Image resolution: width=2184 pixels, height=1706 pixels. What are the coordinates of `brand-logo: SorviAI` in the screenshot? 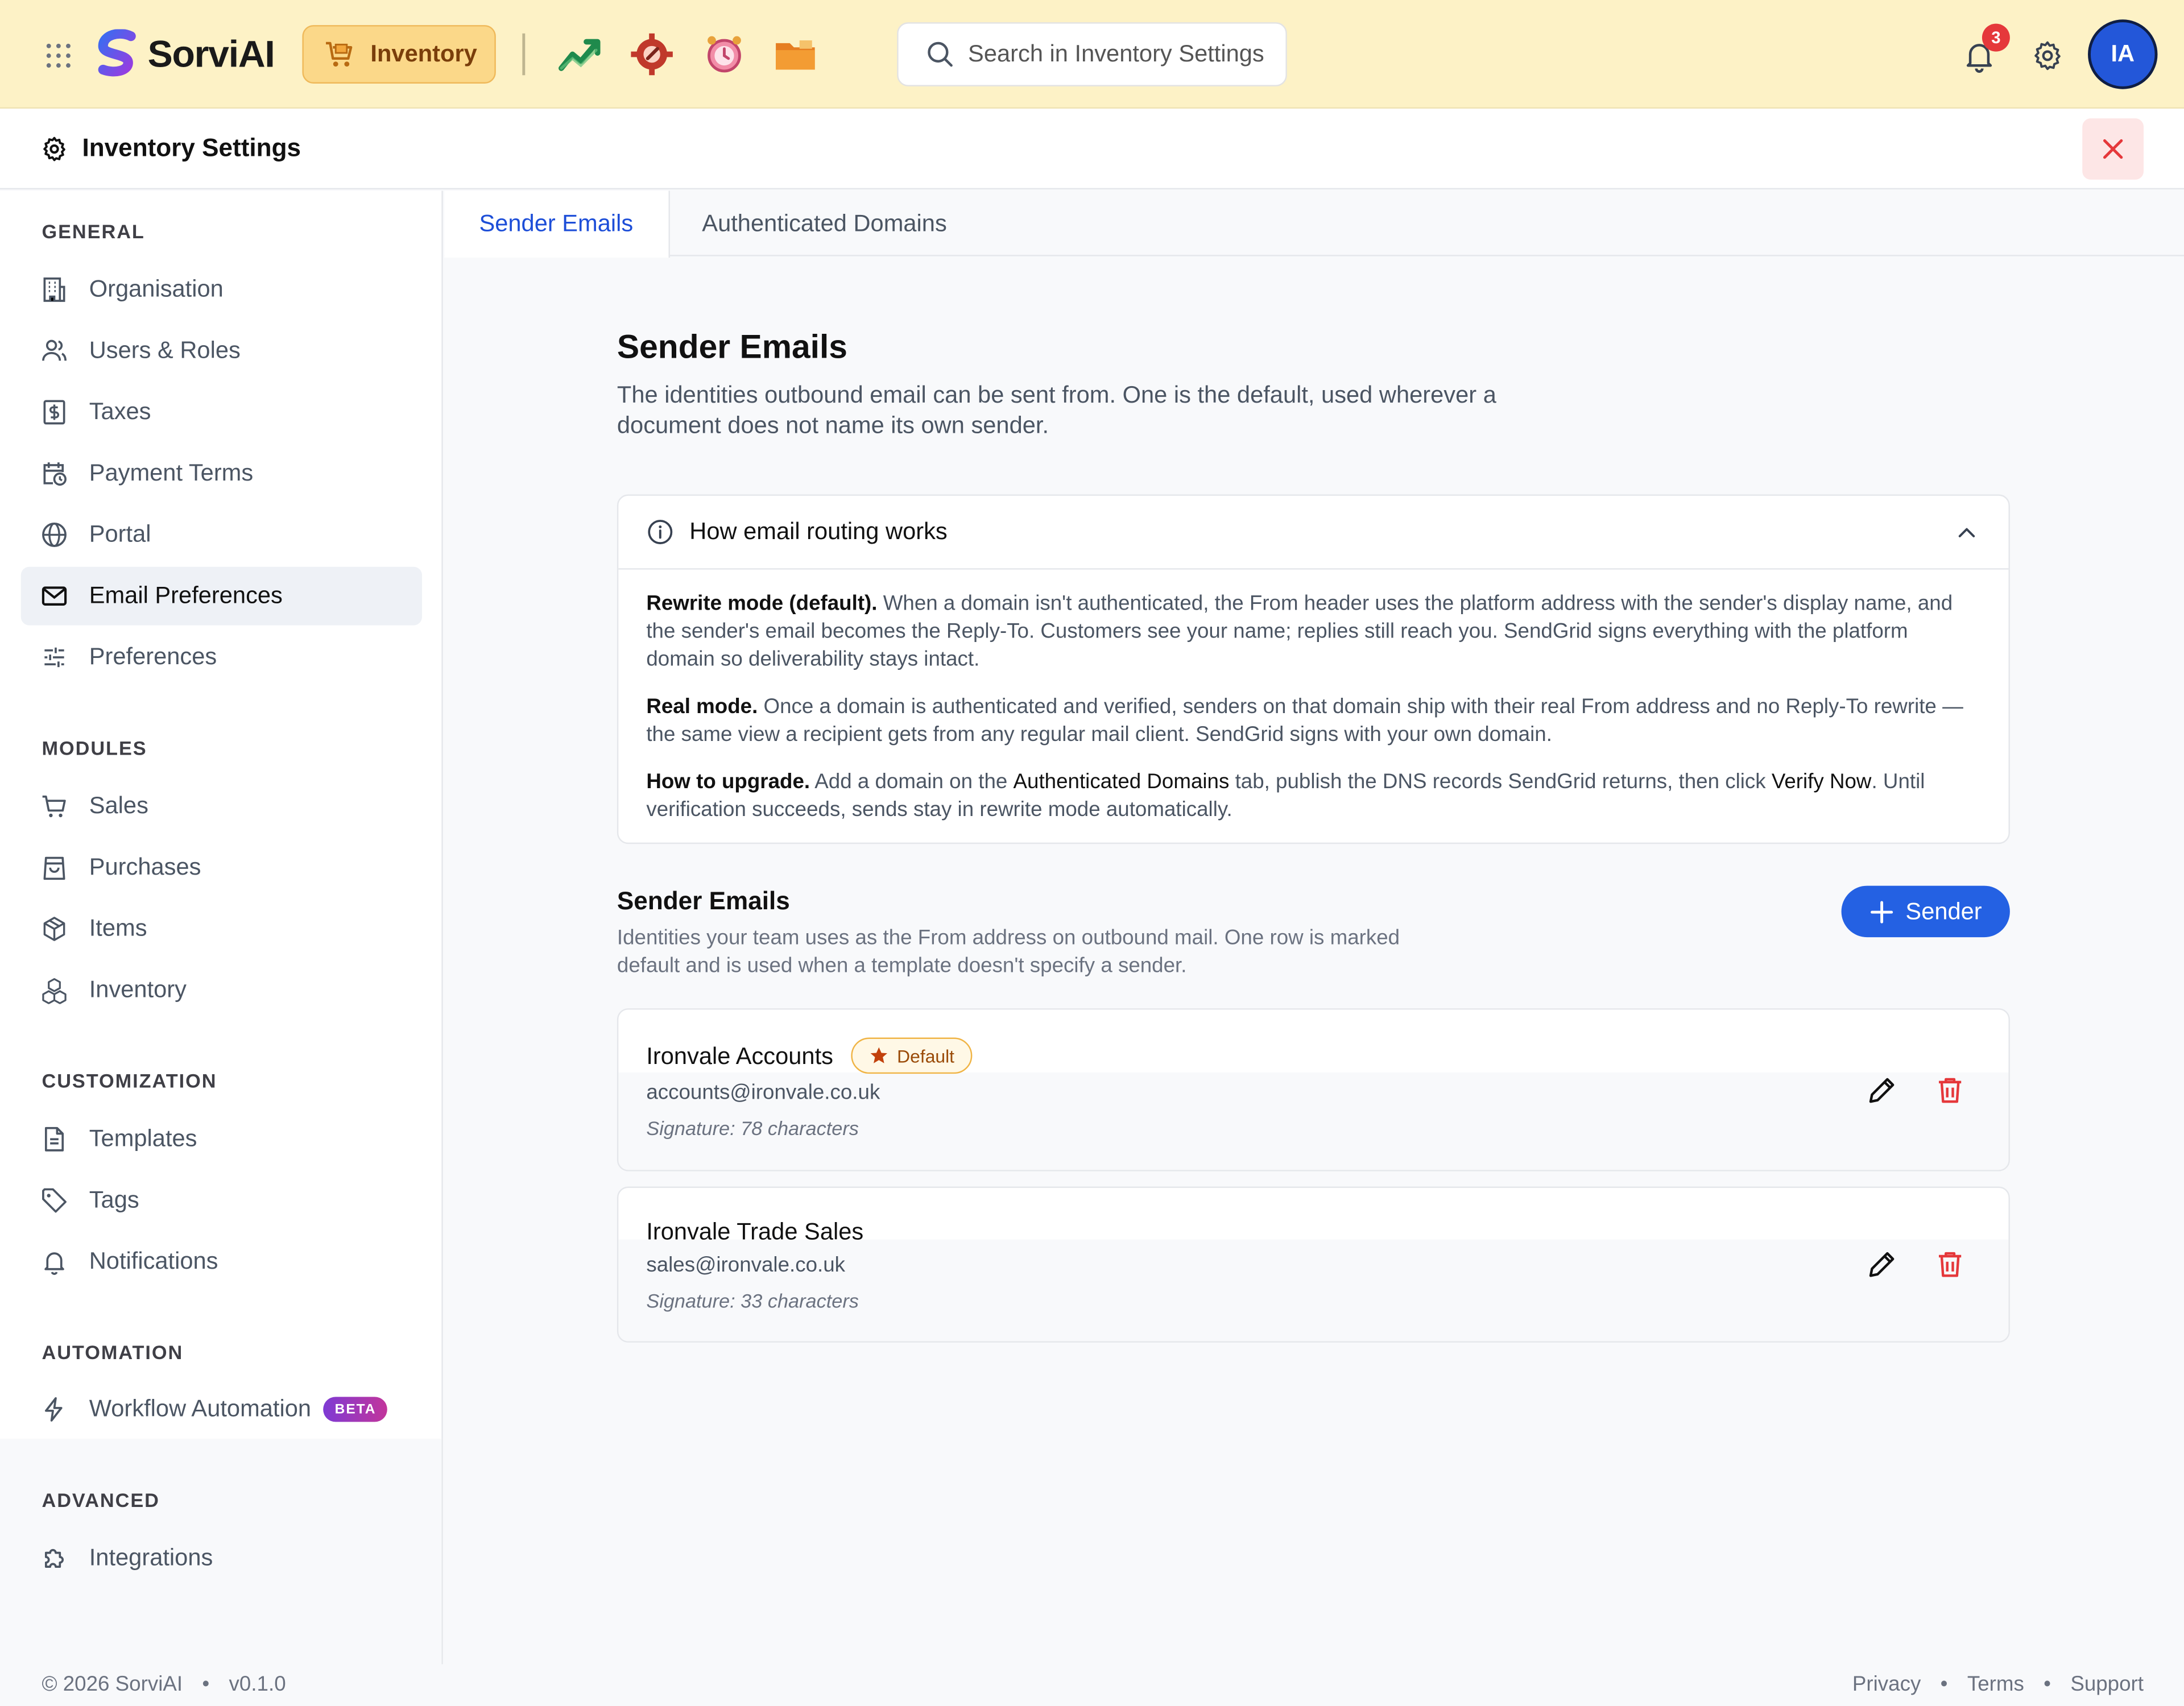 It's located at (185, 54).